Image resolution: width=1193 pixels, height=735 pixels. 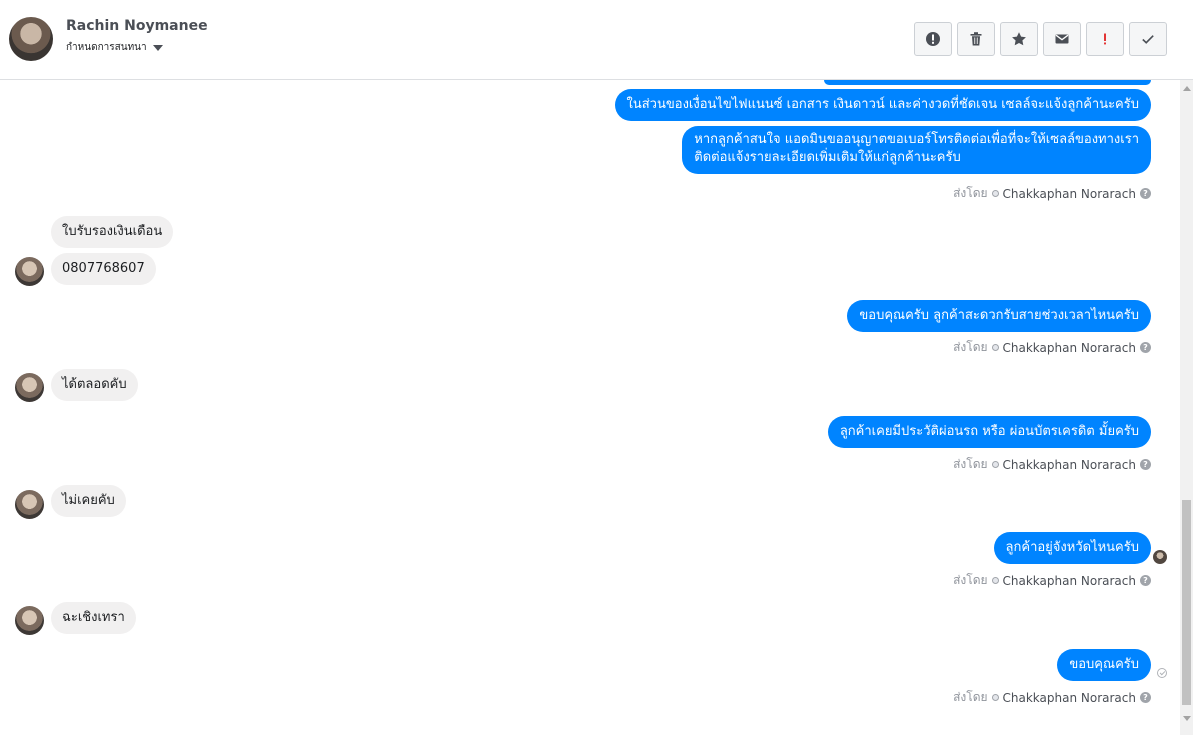 I want to click on trash-icon, so click(x=976, y=39).